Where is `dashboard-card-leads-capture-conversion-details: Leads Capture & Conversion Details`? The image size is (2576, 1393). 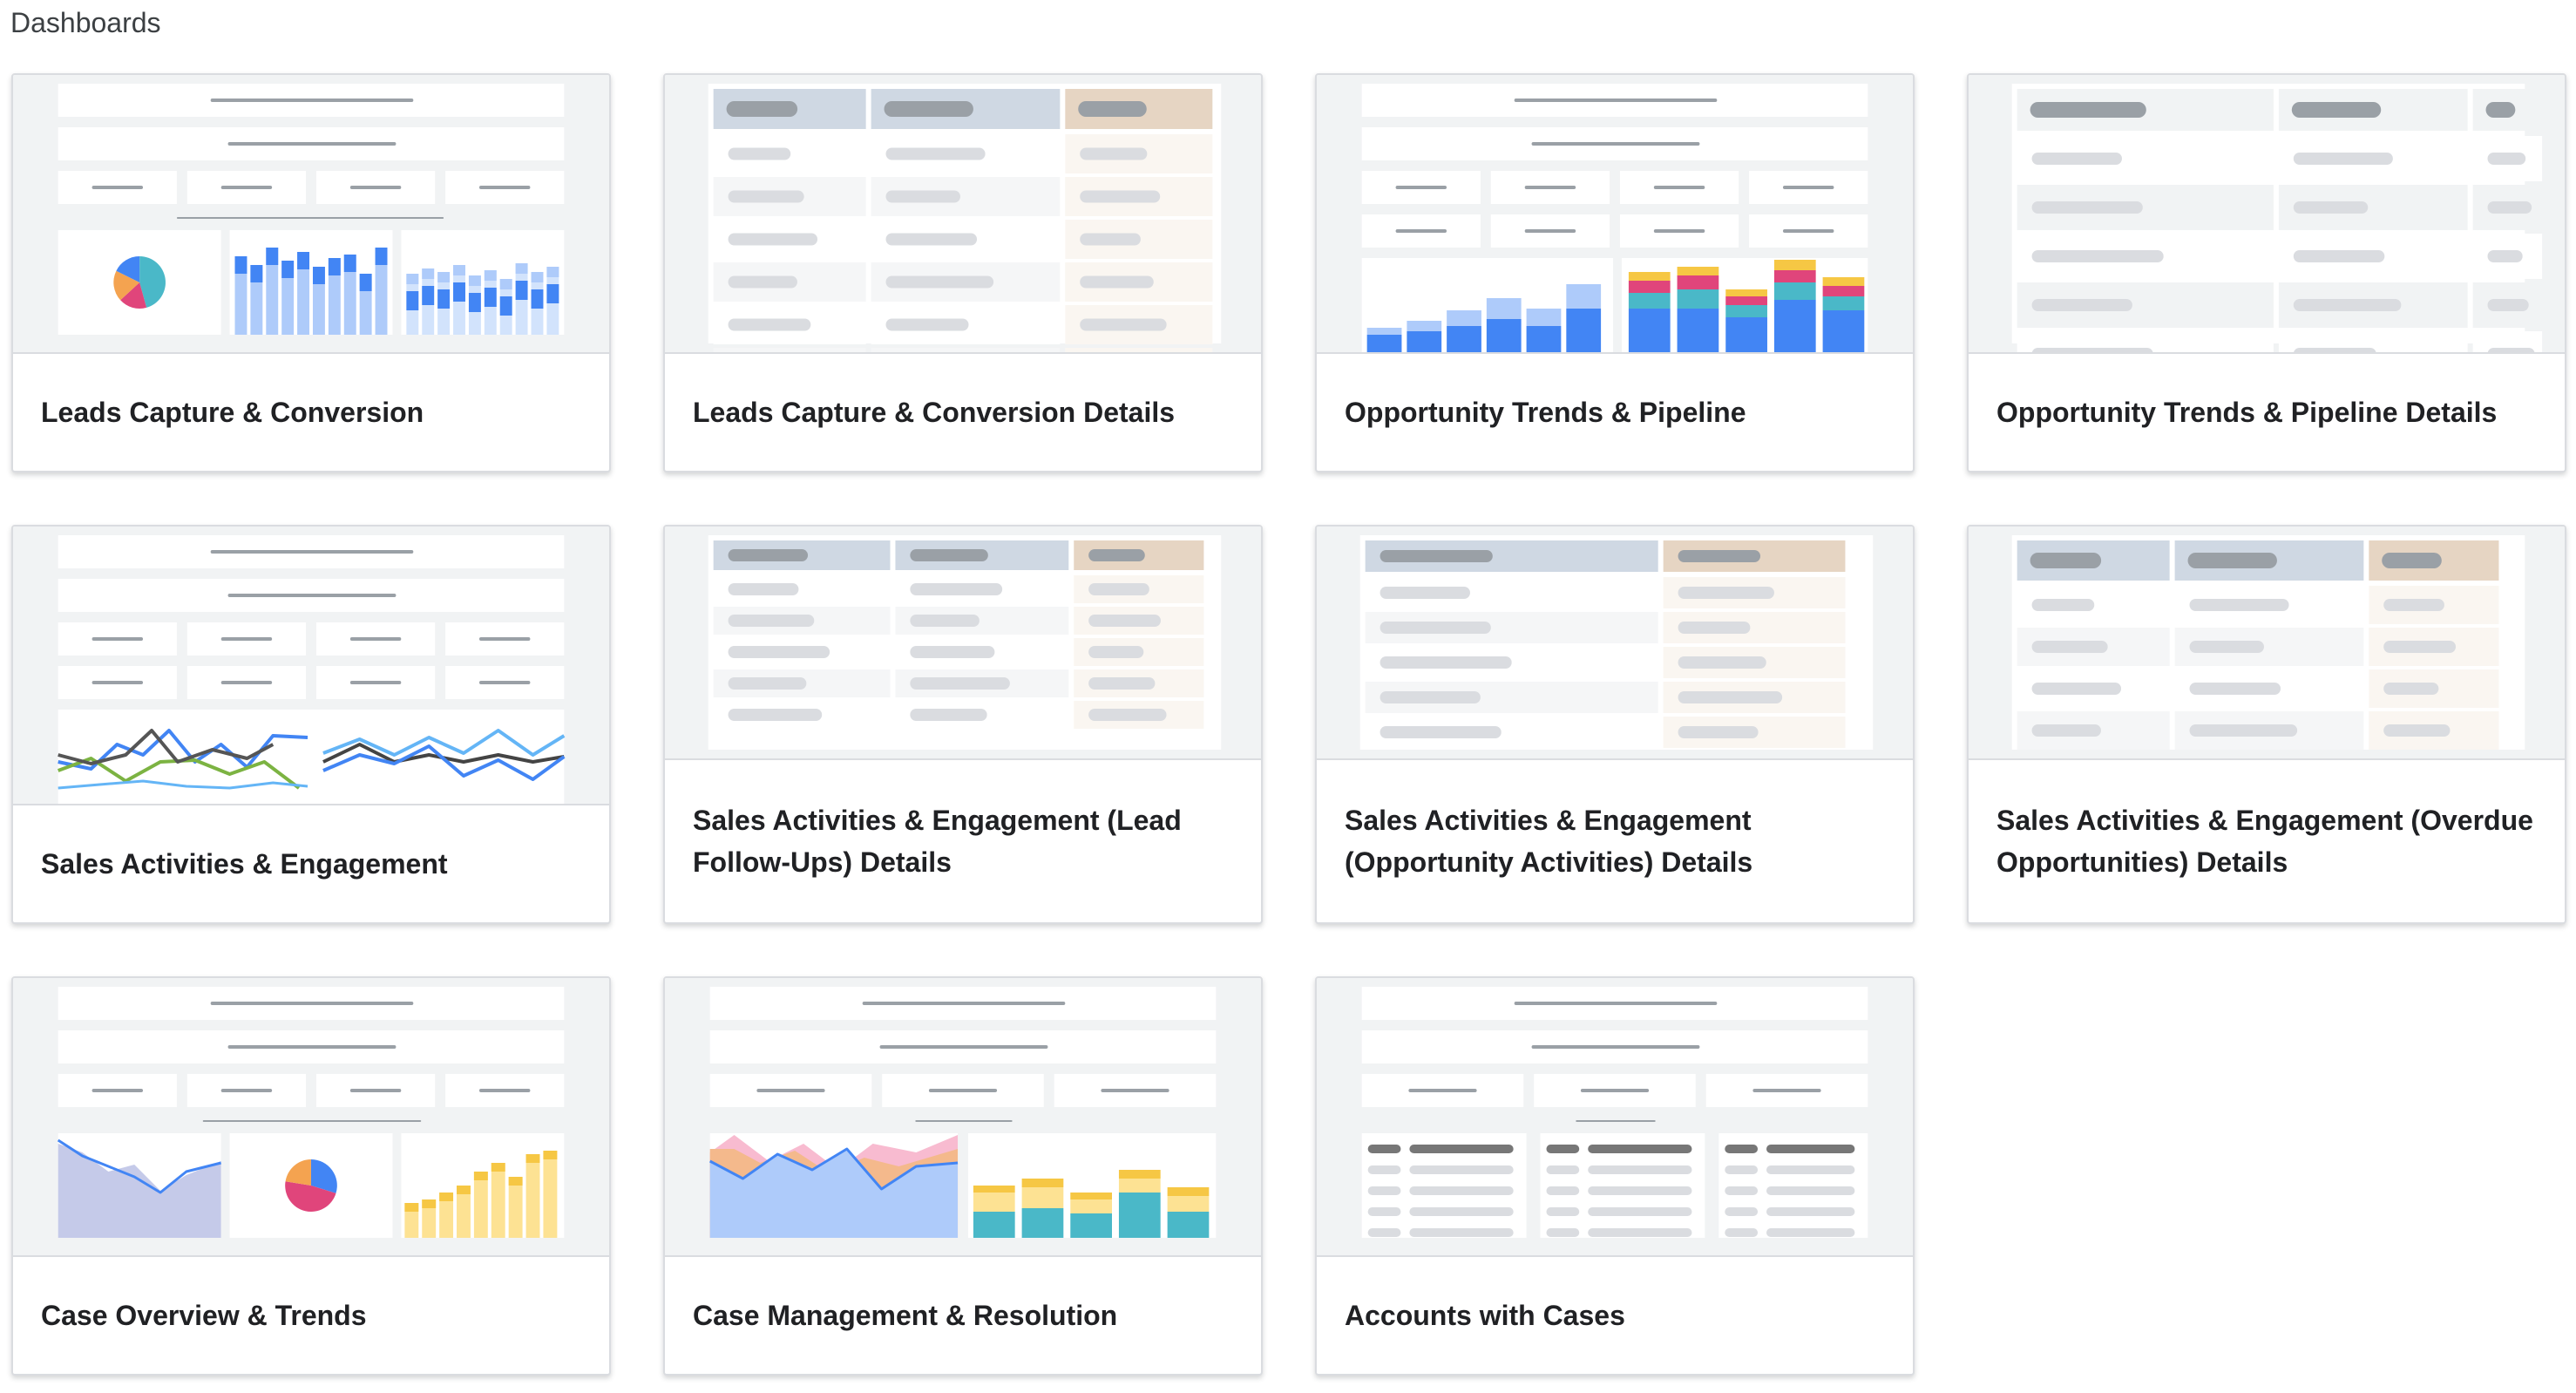
dashboard-card-leads-capture-conversion-details: Leads Capture & Conversion Details is located at coordinates (963, 272).